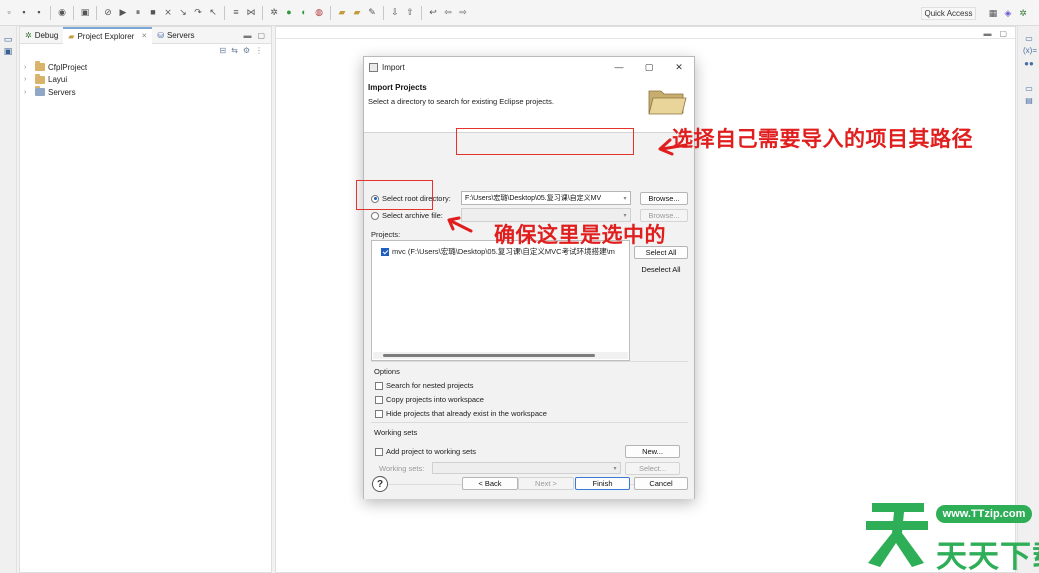  Describe the element at coordinates (342, 13) in the screenshot. I see `open-type-icon: ▰` at that location.